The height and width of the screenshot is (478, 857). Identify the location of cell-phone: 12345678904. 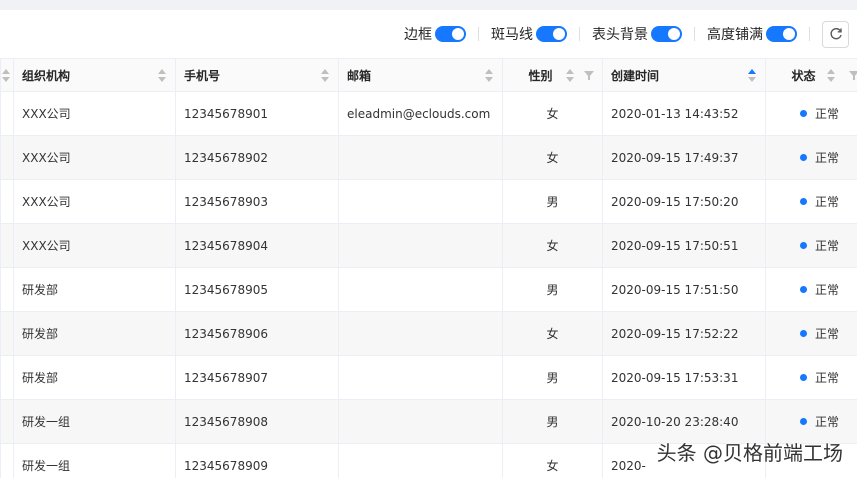
(257, 245).